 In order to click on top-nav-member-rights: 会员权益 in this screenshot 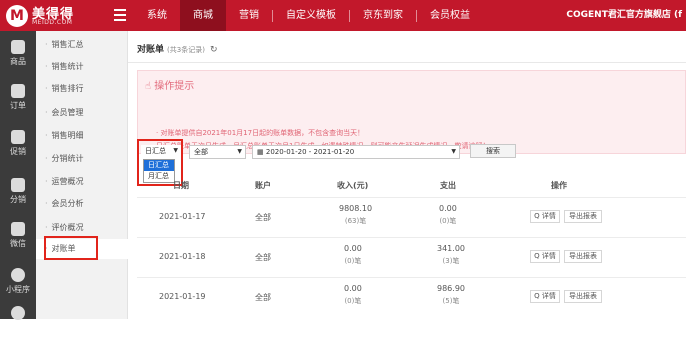, I will do `click(450, 15)`.